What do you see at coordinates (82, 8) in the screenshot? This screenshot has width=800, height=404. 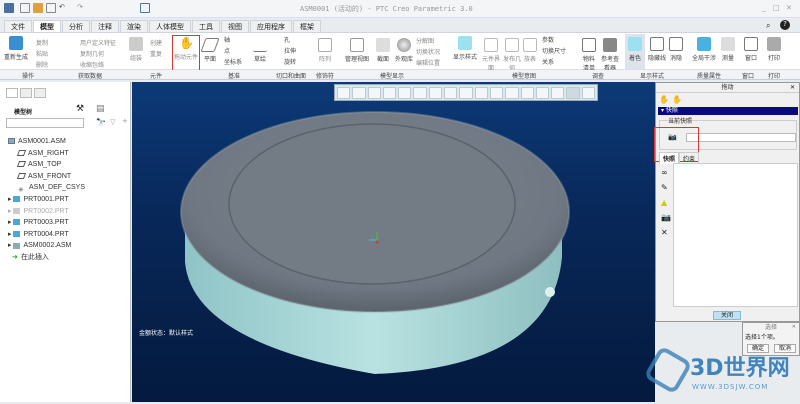 I see `redo-icon: ↷` at bounding box center [82, 8].